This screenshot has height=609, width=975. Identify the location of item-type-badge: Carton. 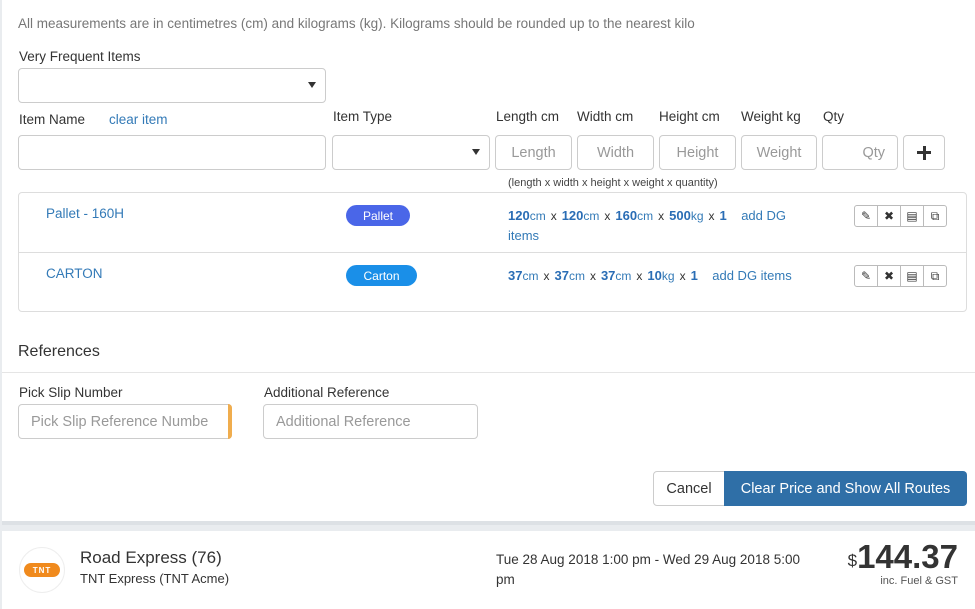
(381, 275).